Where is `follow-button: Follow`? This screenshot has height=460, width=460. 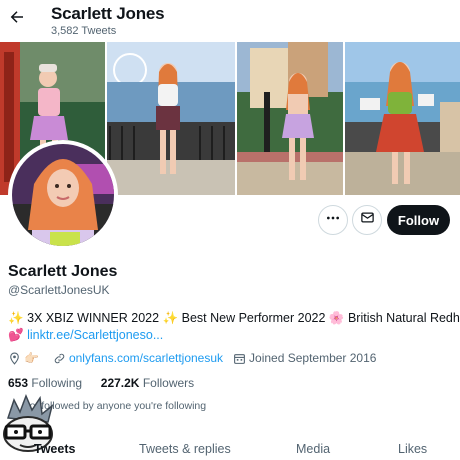
follow-button: Follow is located at coordinates (418, 220).